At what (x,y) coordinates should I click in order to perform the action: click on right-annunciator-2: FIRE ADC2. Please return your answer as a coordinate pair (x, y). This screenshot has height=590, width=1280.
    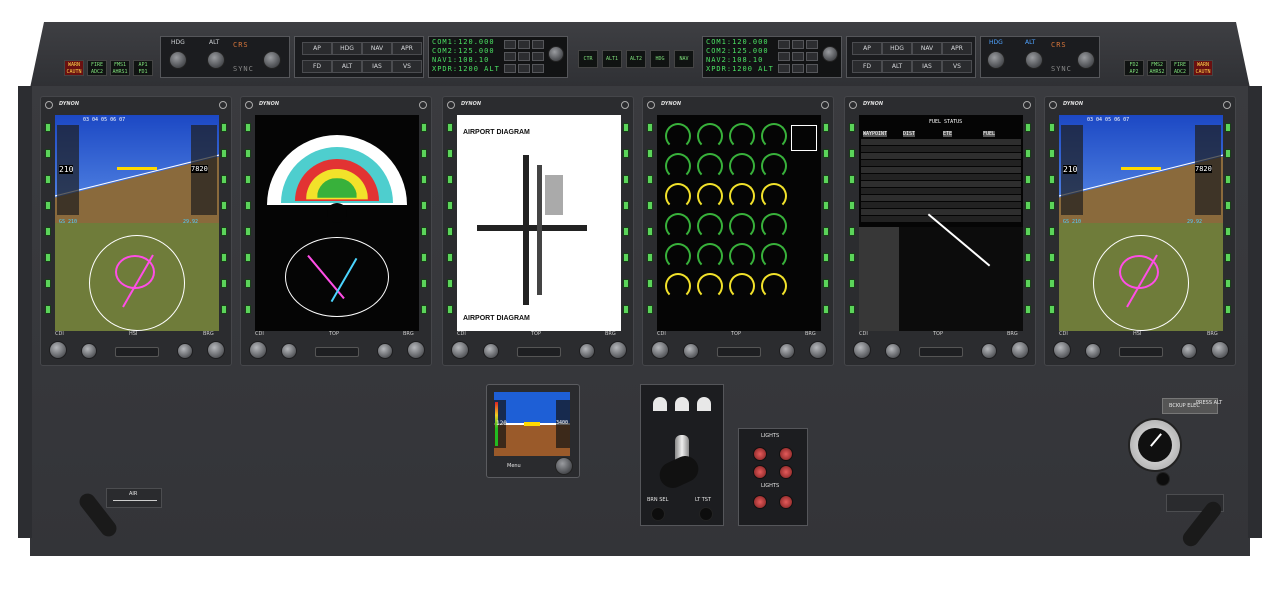
    Looking at the image, I should click on (1180, 68).